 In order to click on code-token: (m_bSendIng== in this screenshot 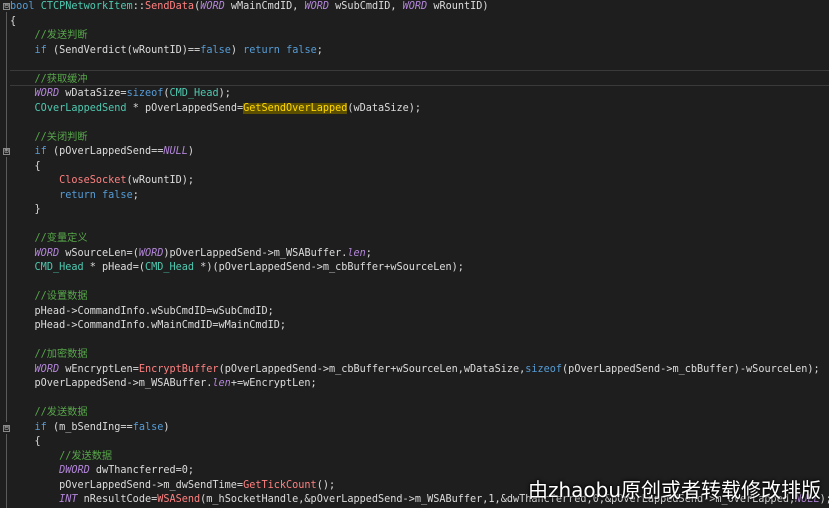, I will do `click(89, 427)`.